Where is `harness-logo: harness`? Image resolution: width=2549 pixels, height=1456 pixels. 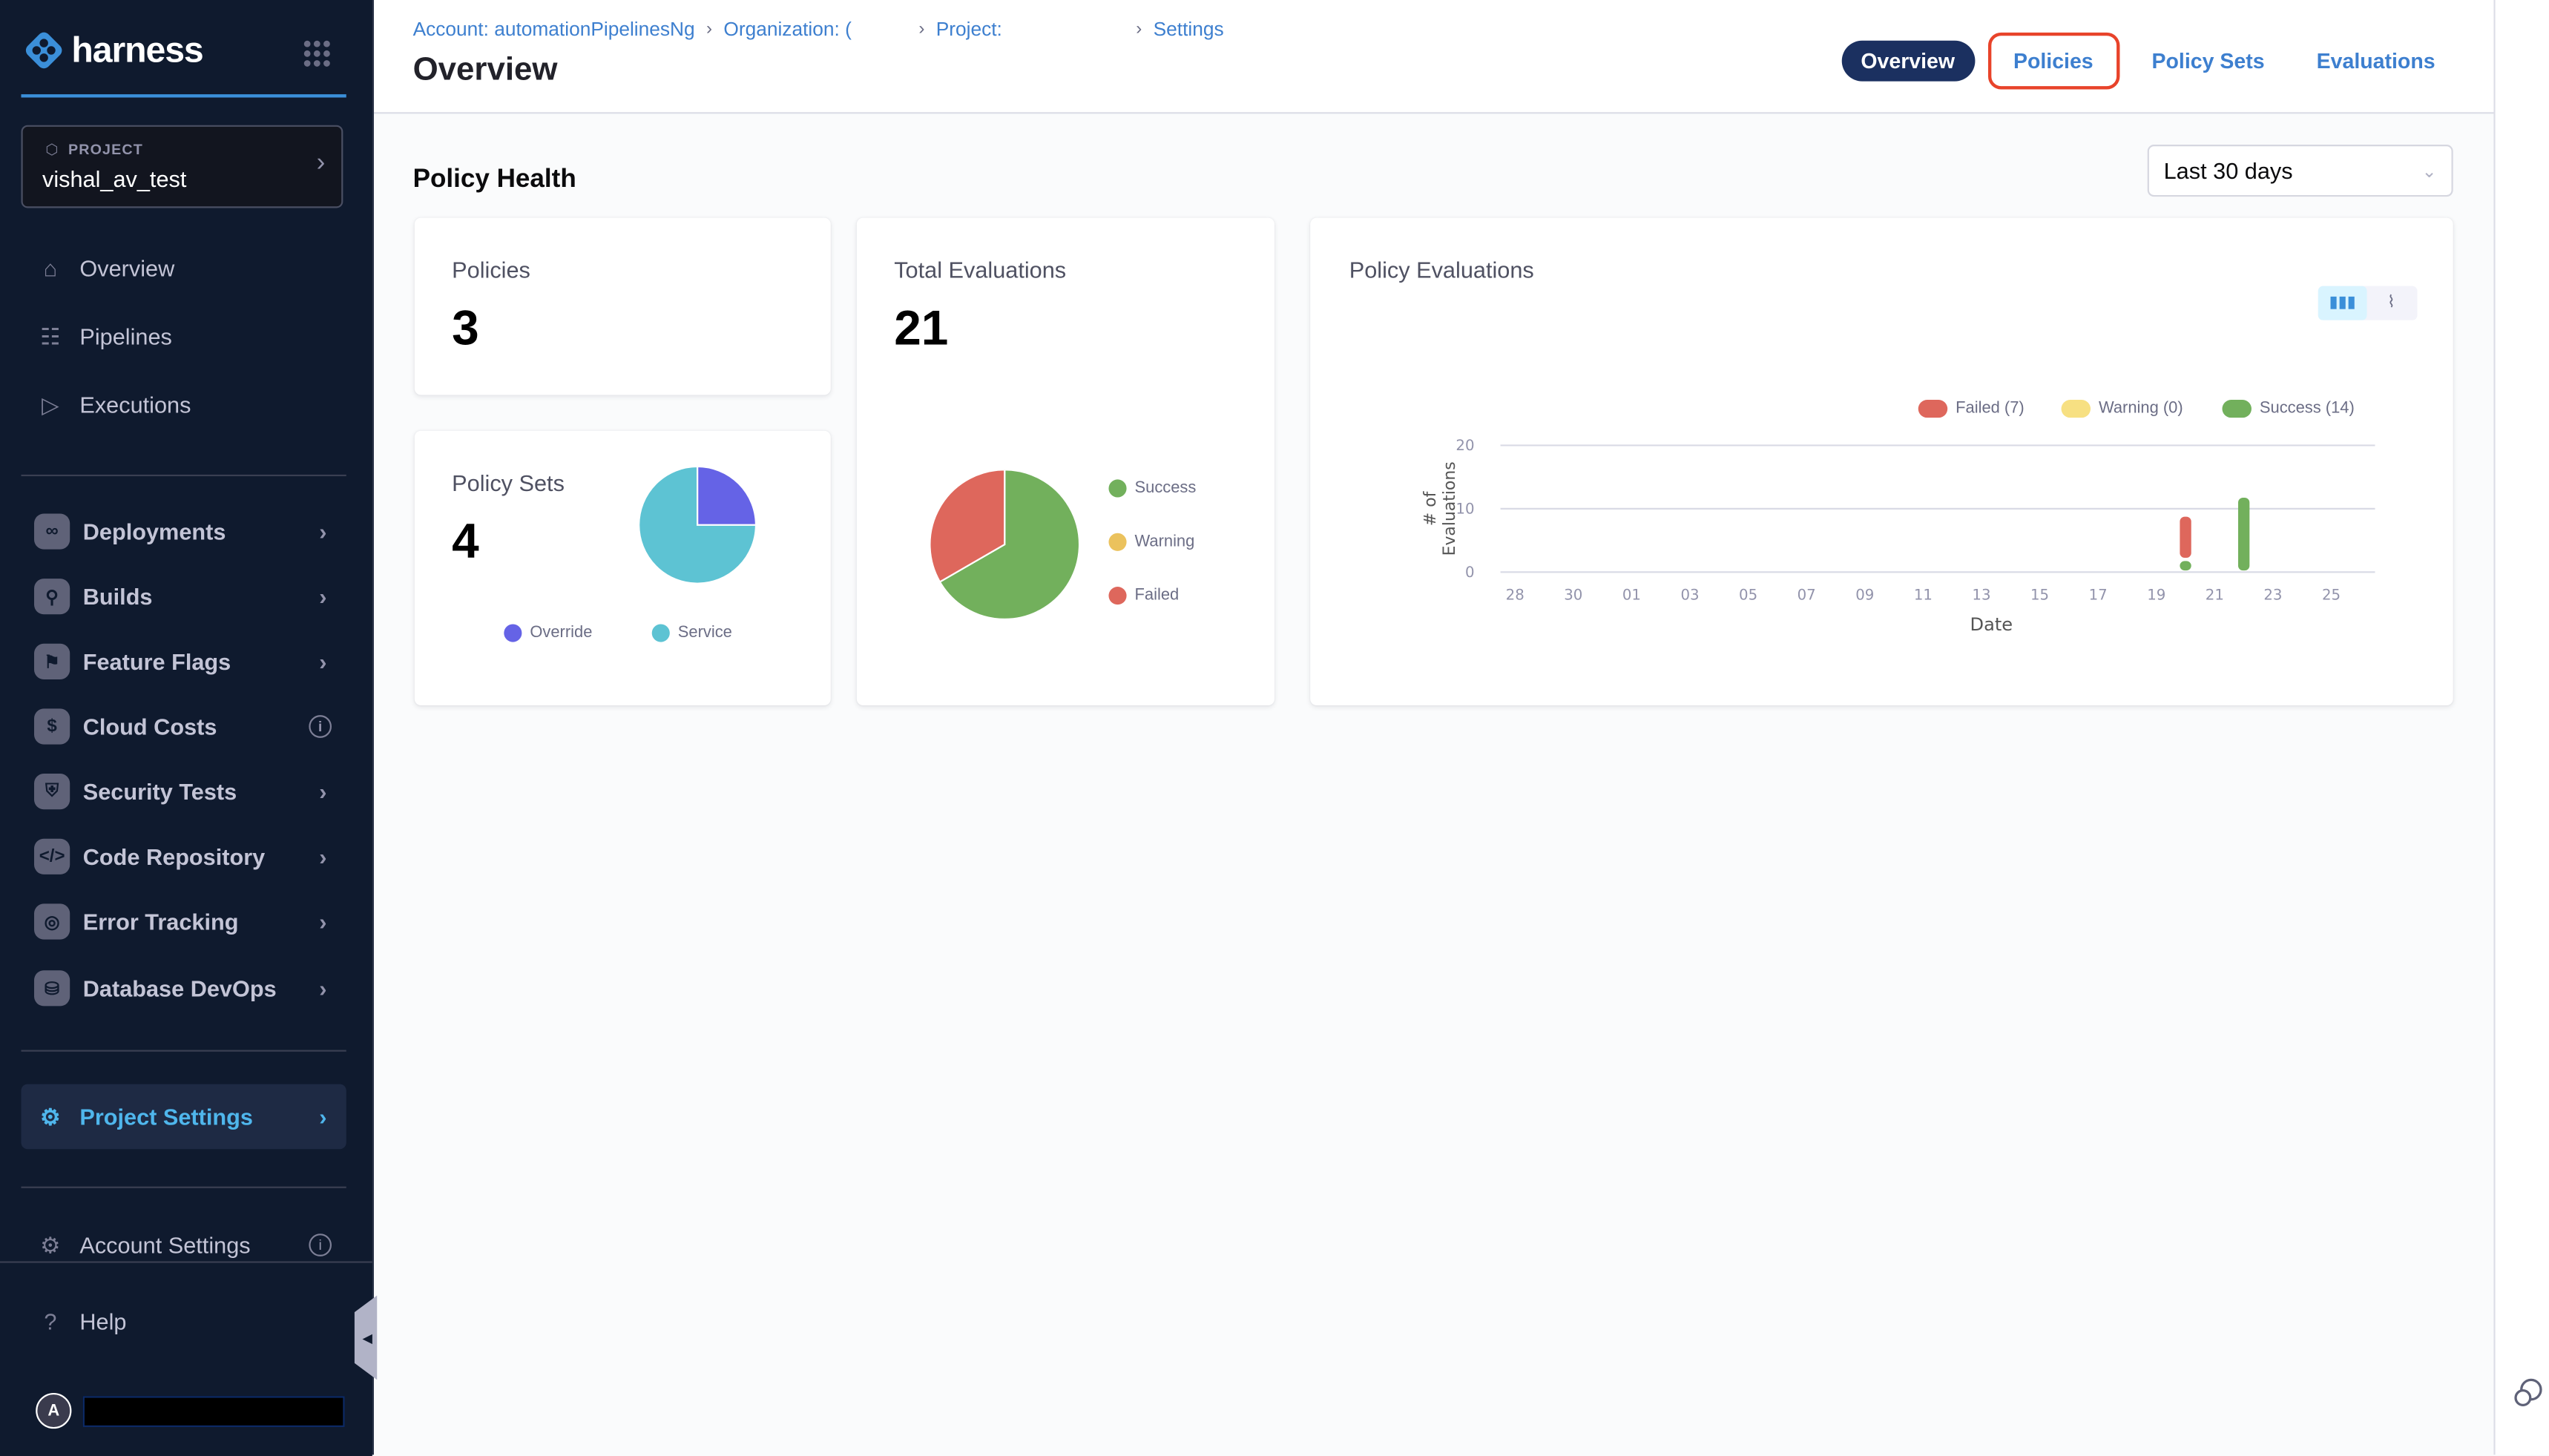
harness-logo: harness is located at coordinates (113, 50).